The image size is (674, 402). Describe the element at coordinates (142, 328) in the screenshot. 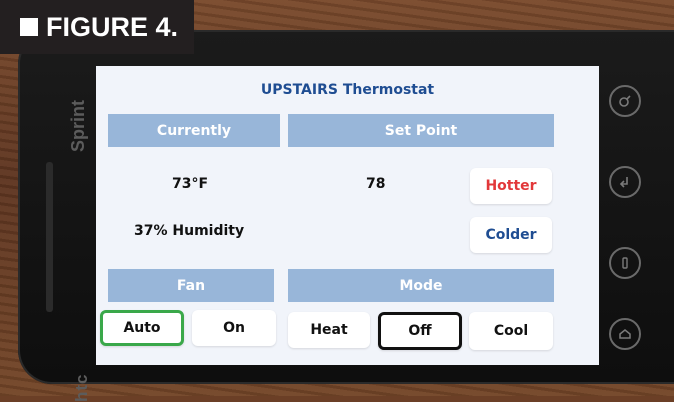

I see `fan-auto-button: Auto` at that location.